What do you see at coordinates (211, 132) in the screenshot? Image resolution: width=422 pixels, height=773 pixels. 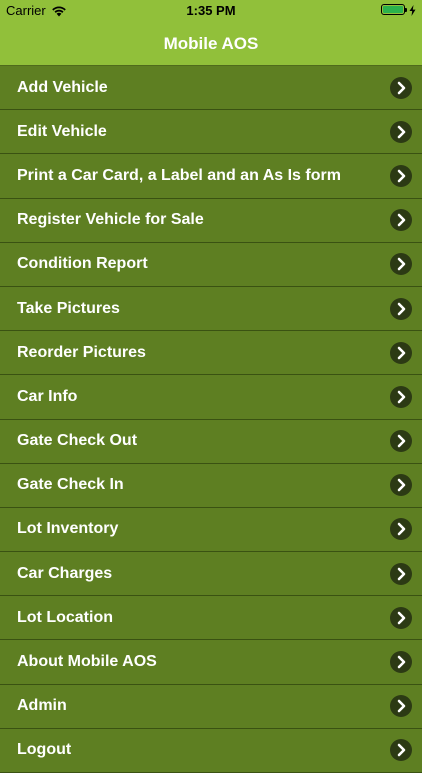 I see `menu-item-edit-vehicle: Edit Vehicle` at bounding box center [211, 132].